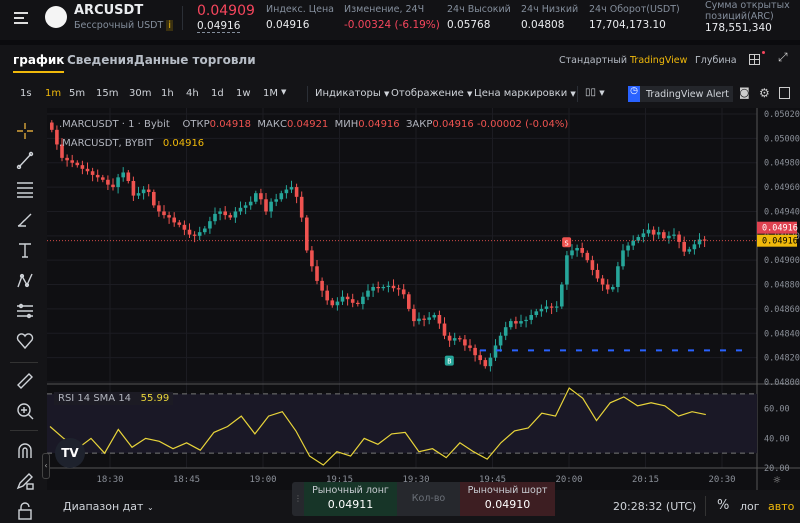 This screenshot has height=523, width=800. I want to click on date-range-button: Диапазон дат ⌄, so click(108, 506).